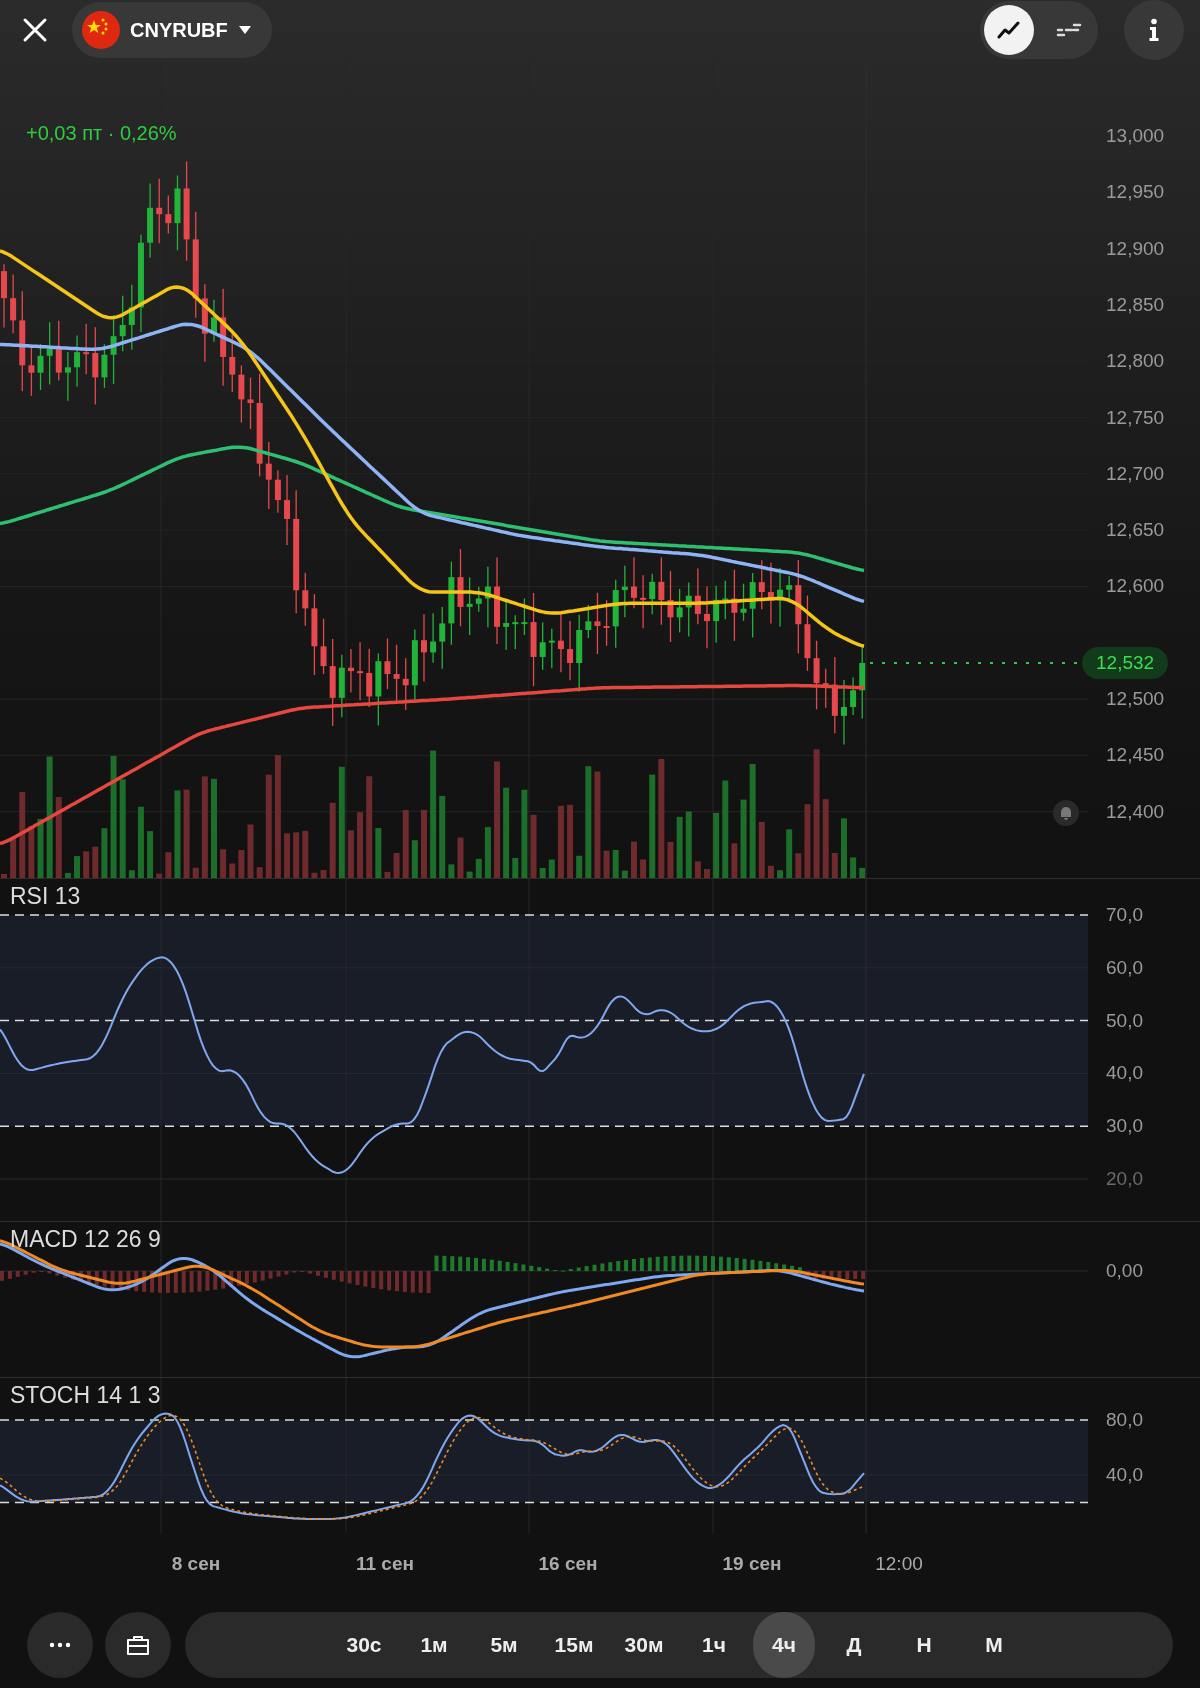  I want to click on line-chart-icon, so click(1009, 30).